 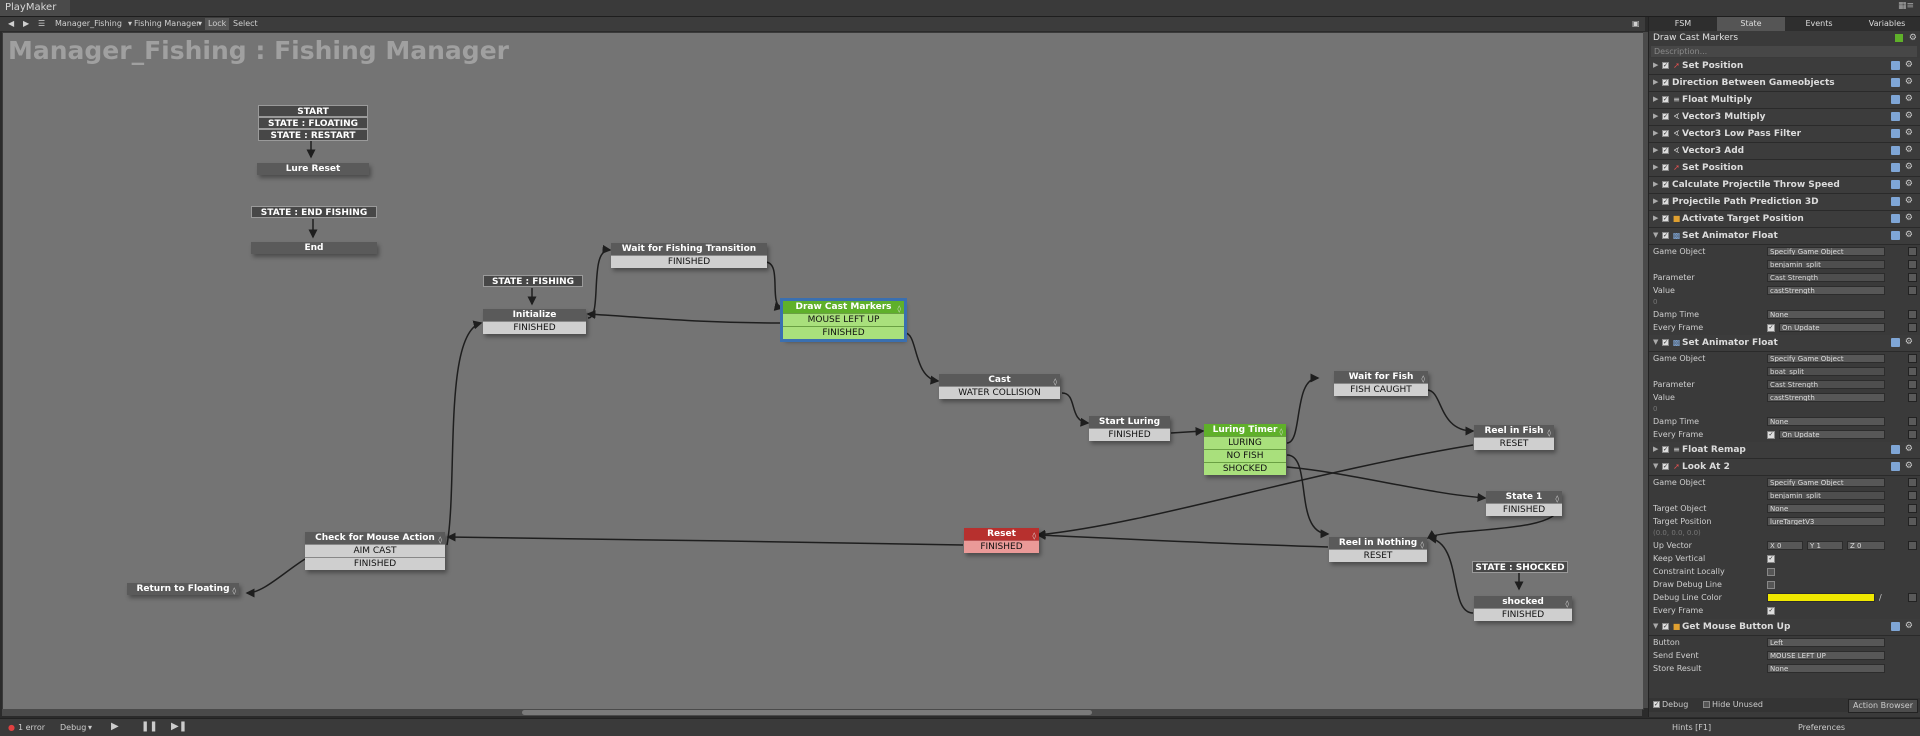 What do you see at coordinates (314, 212) in the screenshot?
I see `global-state-end-fishing: STATE : END FISHING` at bounding box center [314, 212].